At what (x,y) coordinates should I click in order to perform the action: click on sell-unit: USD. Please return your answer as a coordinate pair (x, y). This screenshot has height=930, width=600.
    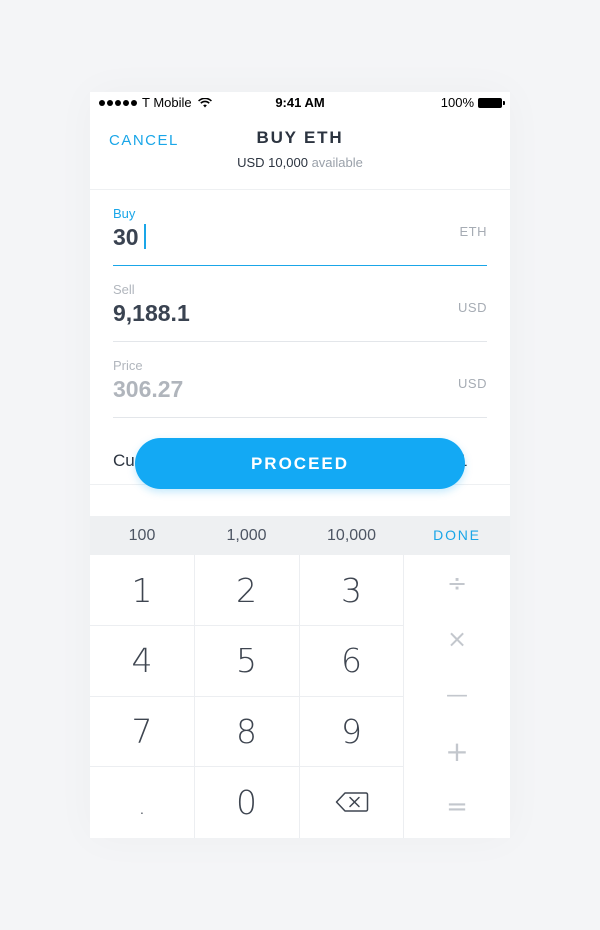
    Looking at the image, I should click on (472, 307).